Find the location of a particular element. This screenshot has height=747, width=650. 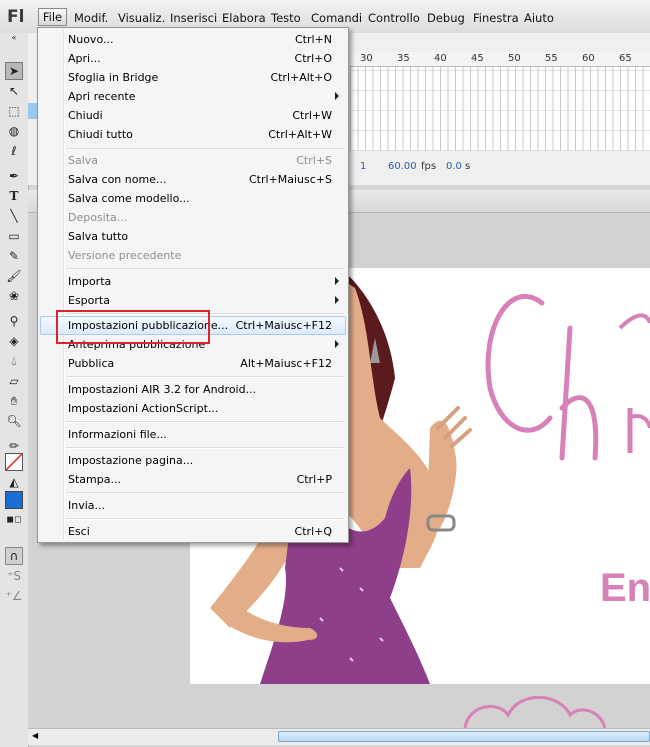

default-colors-icon: ◼◻ is located at coordinates (14, 520).